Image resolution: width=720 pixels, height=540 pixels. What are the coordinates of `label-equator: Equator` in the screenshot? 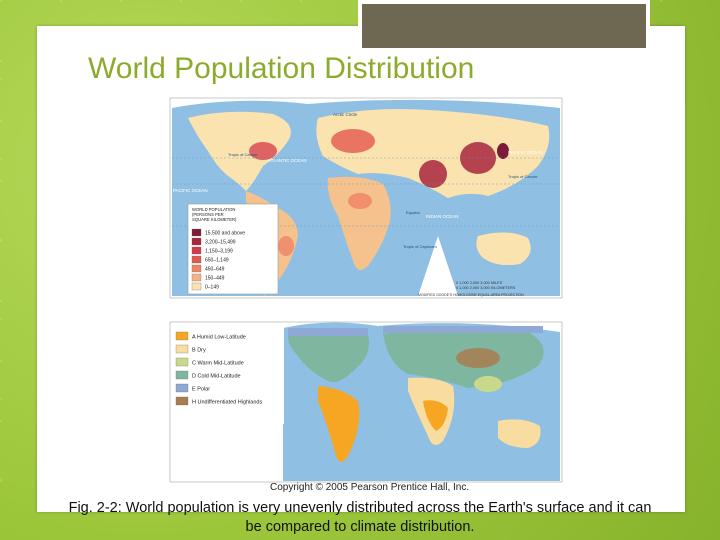 It's located at (413, 212).